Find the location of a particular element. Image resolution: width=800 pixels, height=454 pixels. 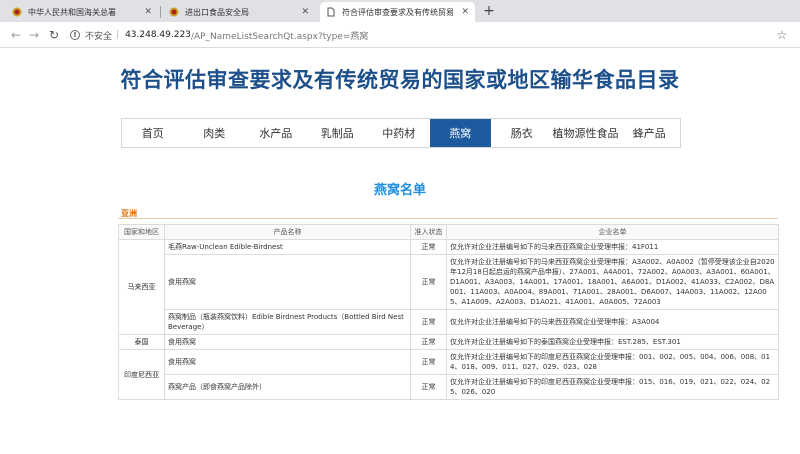

country-cell: 马来西亚 is located at coordinates (141, 287).